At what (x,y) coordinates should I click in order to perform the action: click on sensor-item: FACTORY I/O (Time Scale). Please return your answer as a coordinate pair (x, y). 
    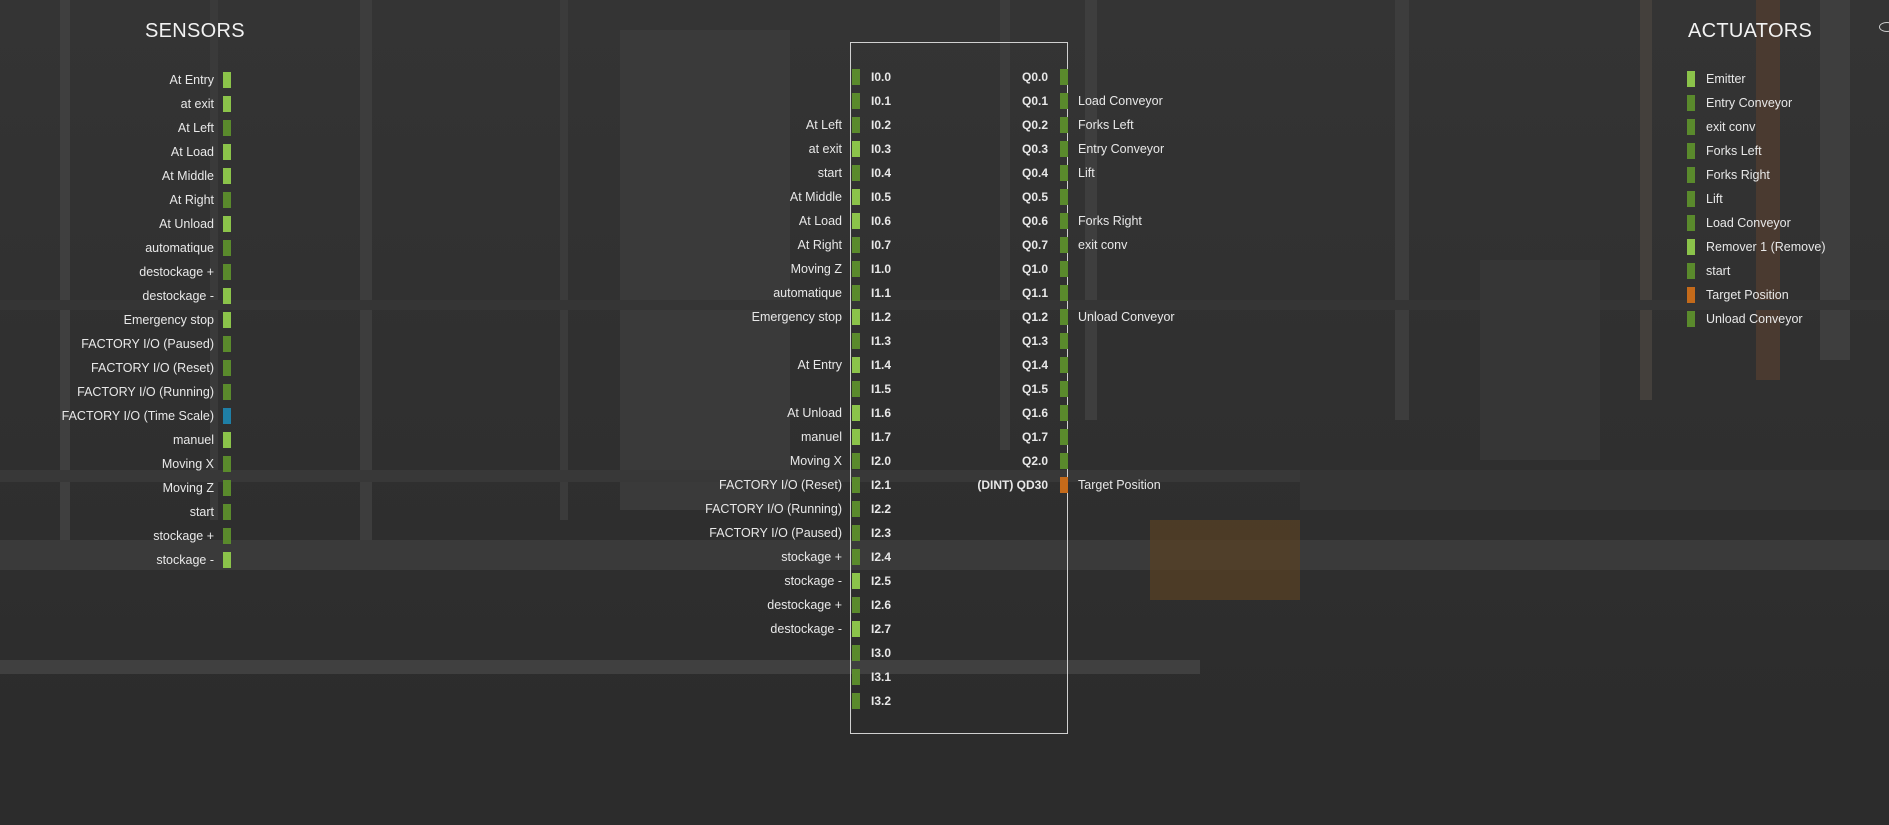
    Looking at the image, I should click on (115, 416).